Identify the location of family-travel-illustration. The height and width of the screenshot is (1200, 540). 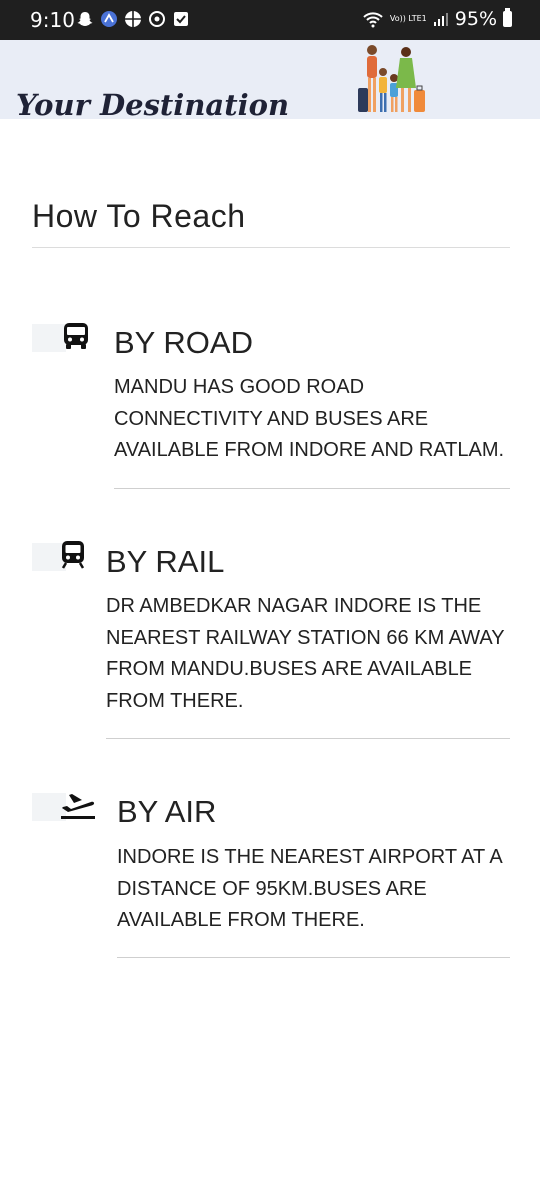
(391, 78).